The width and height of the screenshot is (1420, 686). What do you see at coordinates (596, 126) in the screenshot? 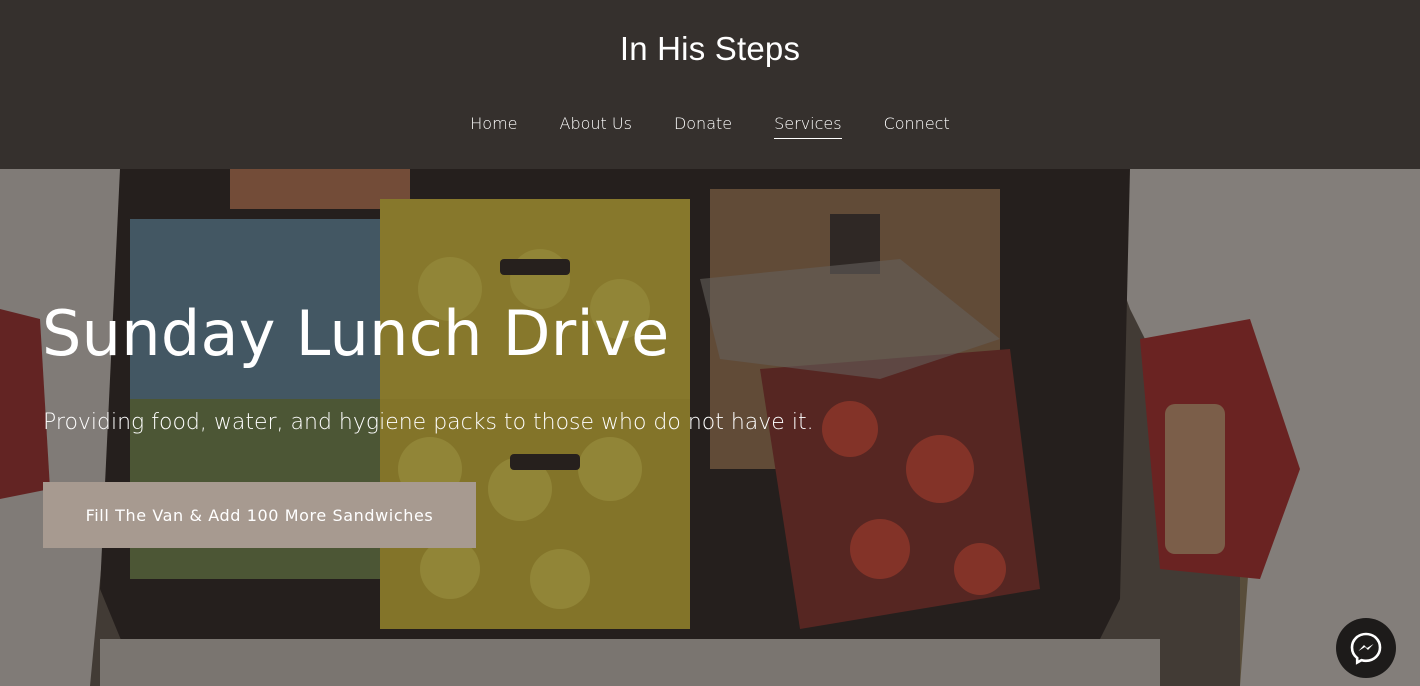
I see `nav-link-about-us: About Us` at bounding box center [596, 126].